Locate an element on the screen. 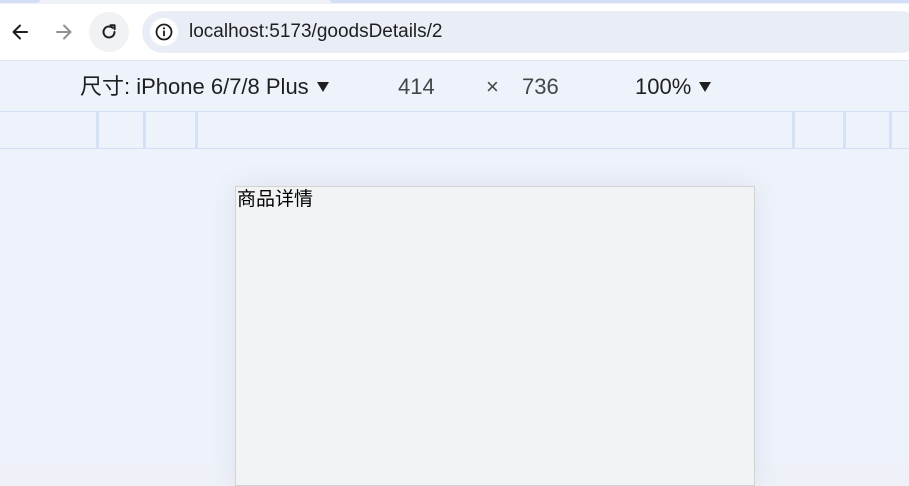 The image size is (909, 486). page-title: 商品详情 is located at coordinates (275, 199).